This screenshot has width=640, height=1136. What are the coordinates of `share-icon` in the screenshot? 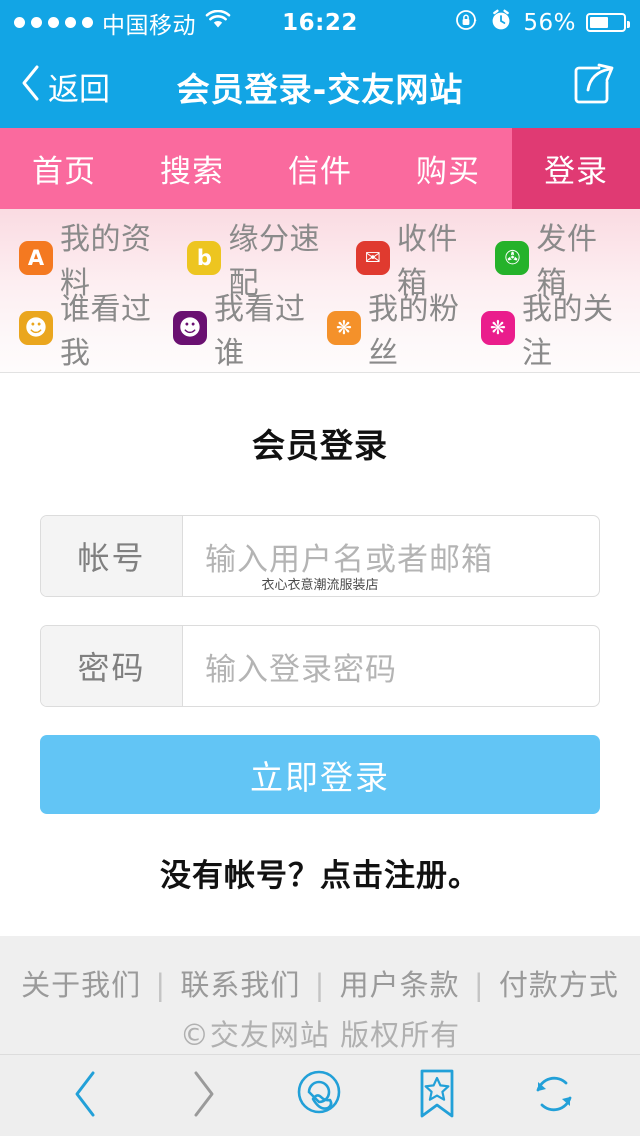 It's located at (593, 87).